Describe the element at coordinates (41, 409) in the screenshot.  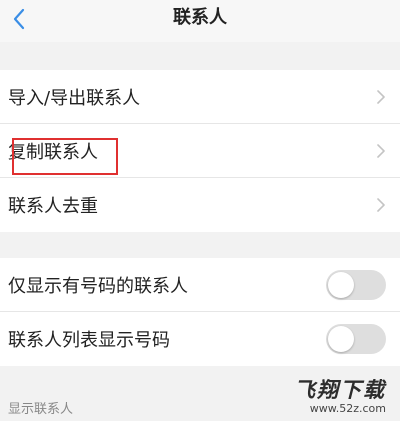
I see `section-header-display-contacts: 显示联系人` at that location.